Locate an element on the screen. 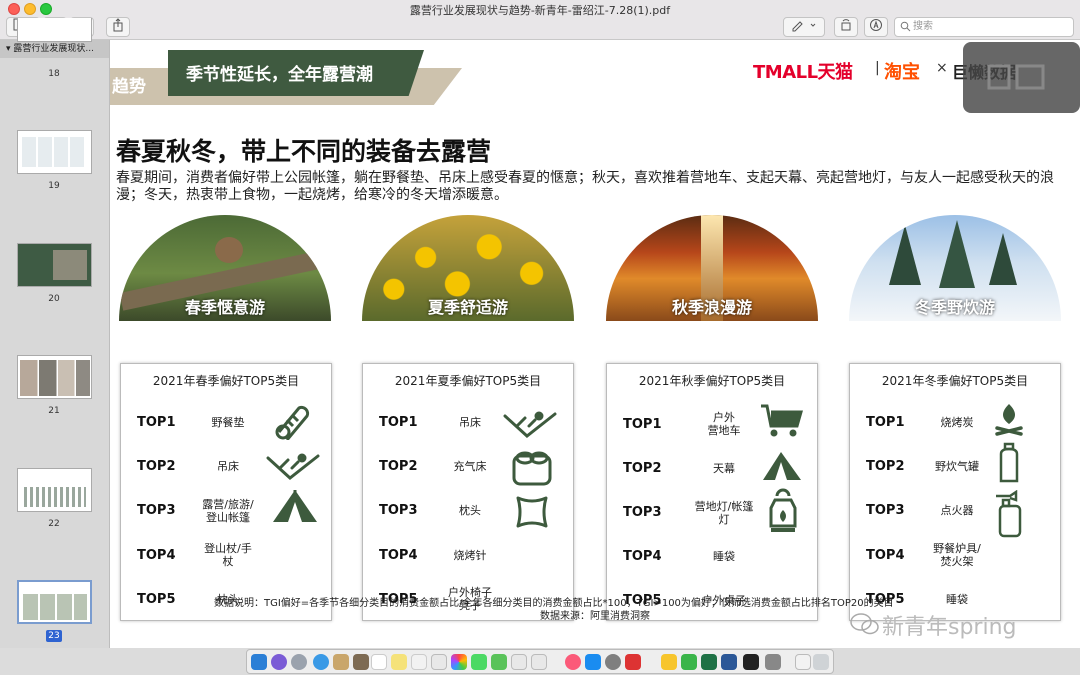  summer-card-title: 2021年夏季偏好TOP5类目 is located at coordinates (468, 381).